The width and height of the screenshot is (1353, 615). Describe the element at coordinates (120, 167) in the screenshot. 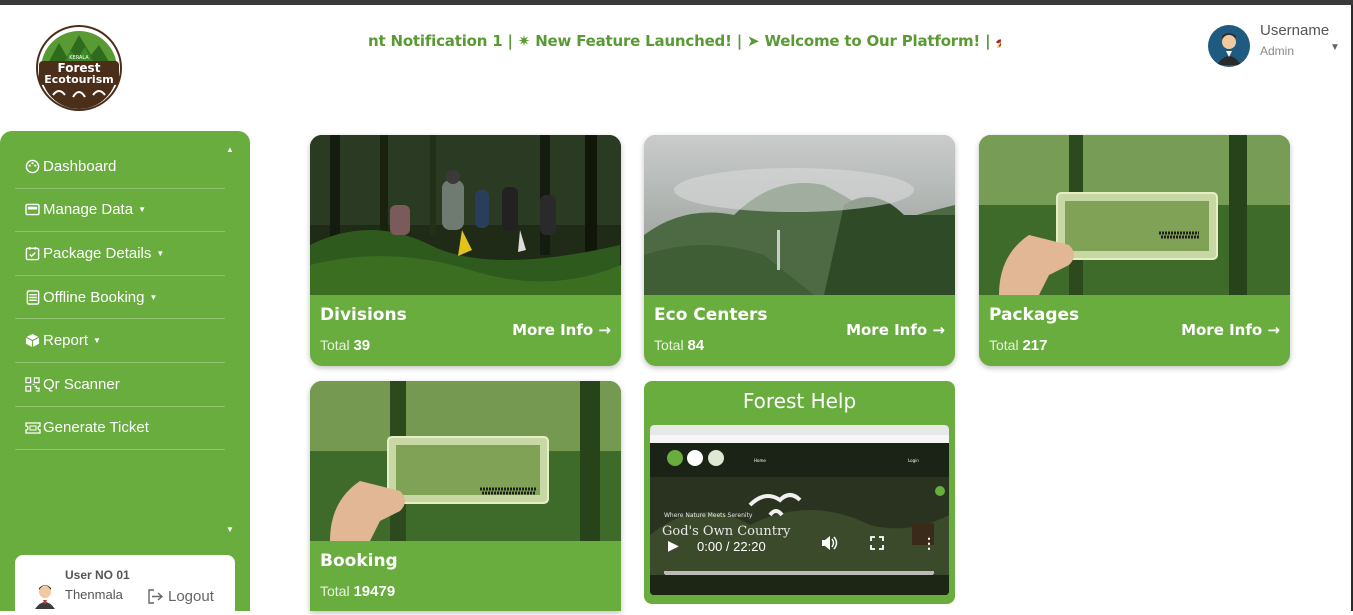

I see `sidebar-item-dashboard: Dashboard` at that location.